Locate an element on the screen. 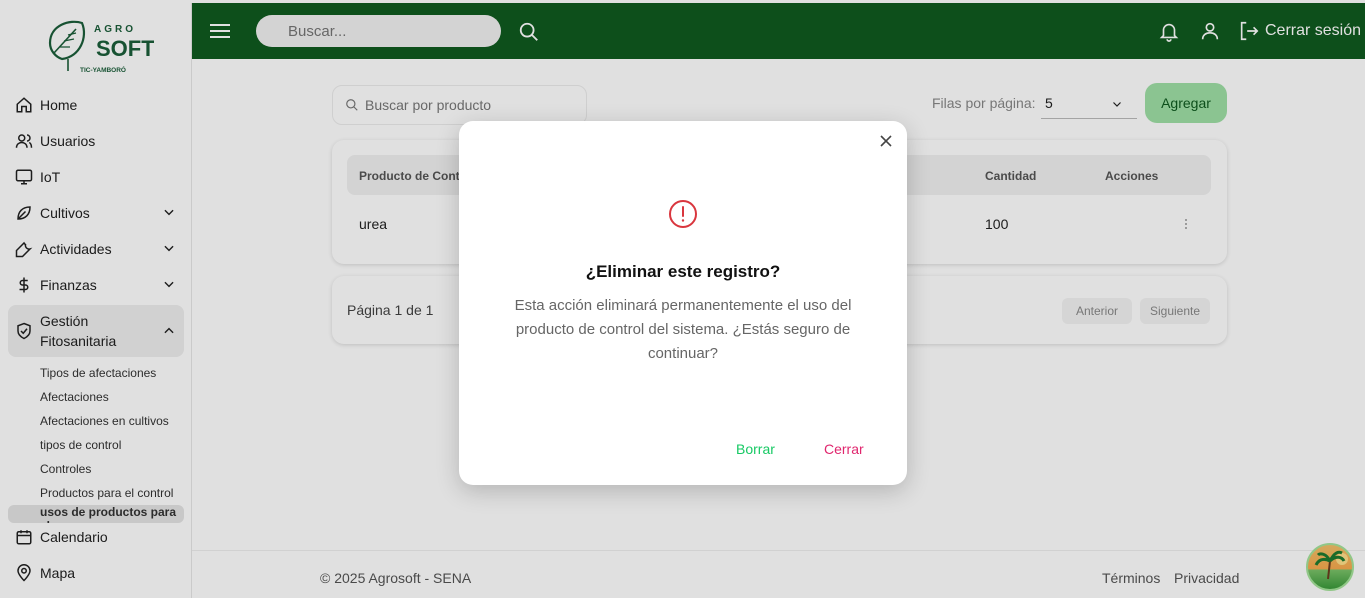 The height and width of the screenshot is (598, 1365). cancel-button: Cerrar is located at coordinates (844, 449).